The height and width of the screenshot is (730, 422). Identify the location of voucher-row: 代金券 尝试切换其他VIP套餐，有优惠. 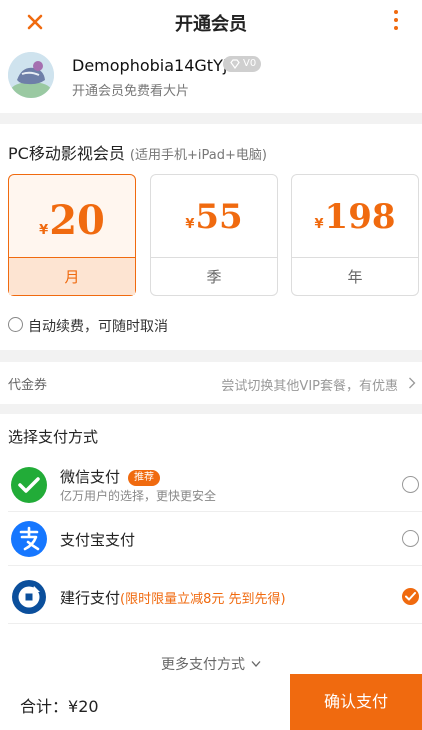
(211, 383).